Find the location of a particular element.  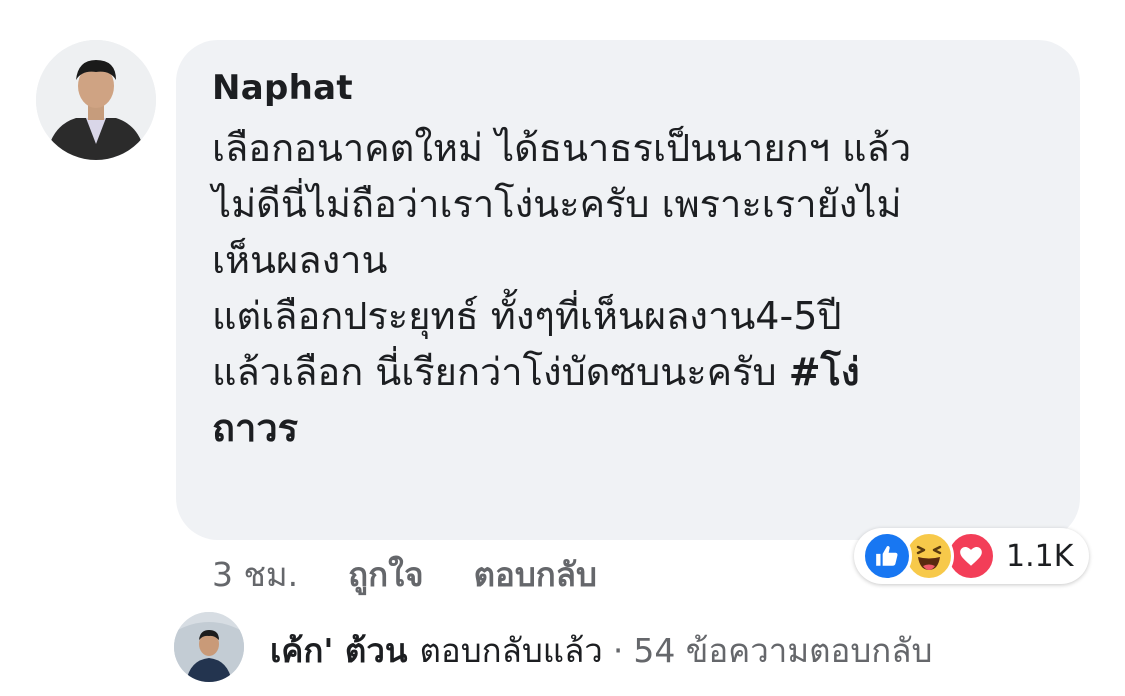

hashtag-link-start: #โง่ is located at coordinates (824, 372).